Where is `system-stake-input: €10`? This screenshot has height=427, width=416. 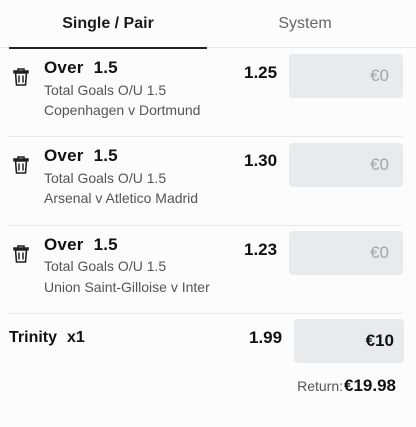
system-stake-input: €10 is located at coordinates (349, 341).